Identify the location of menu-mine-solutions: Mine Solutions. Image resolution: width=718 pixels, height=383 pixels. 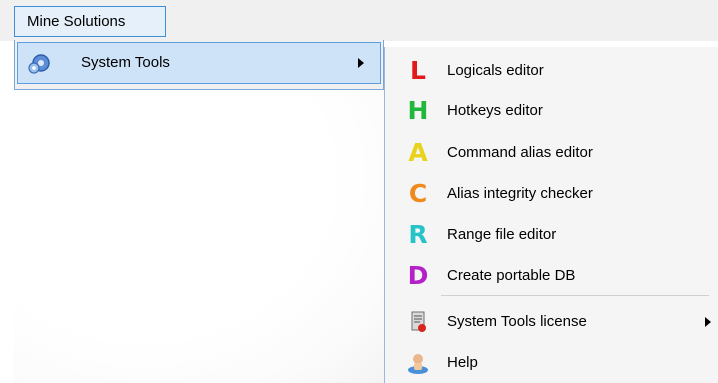
(90, 21).